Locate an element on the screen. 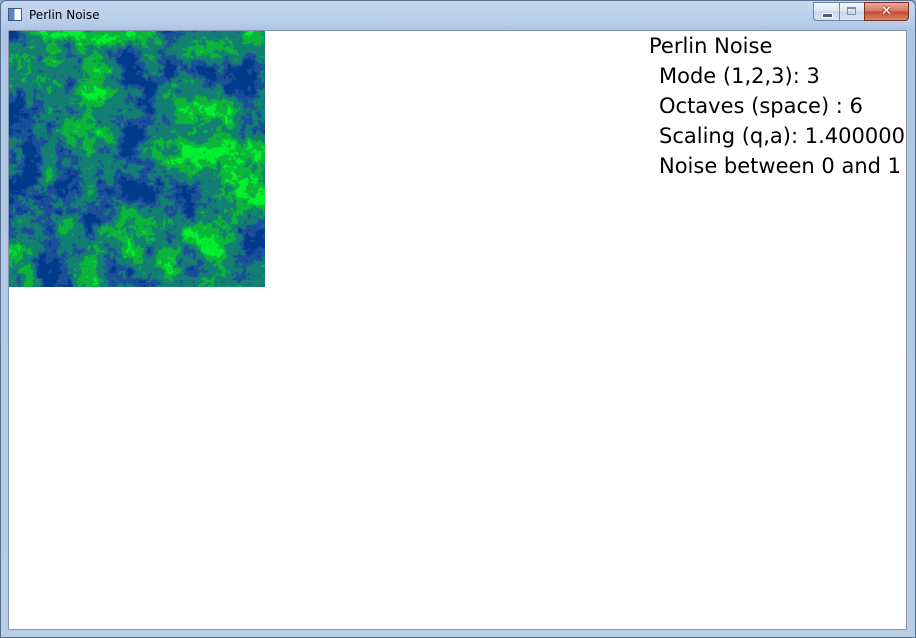 This screenshot has width=916, height=638. scaling-readout: Scaling (q,a): 1.400000 is located at coordinates (782, 136).